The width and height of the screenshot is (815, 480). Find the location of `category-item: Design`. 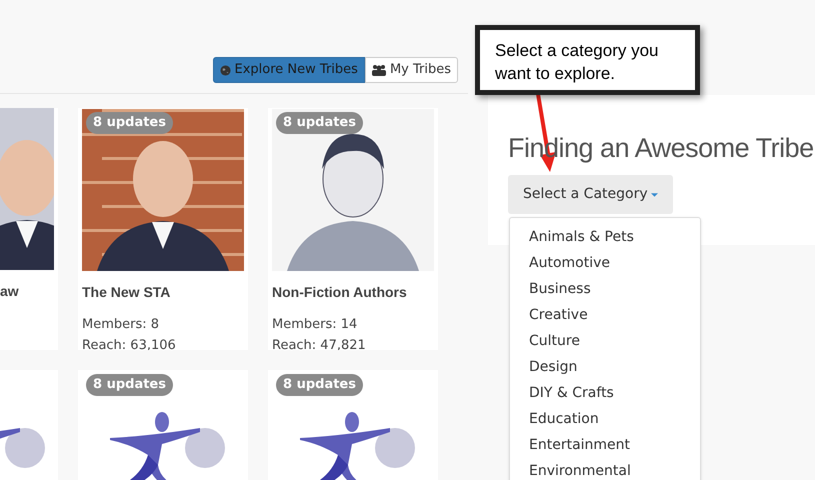

category-item: Design is located at coordinates (605, 369).